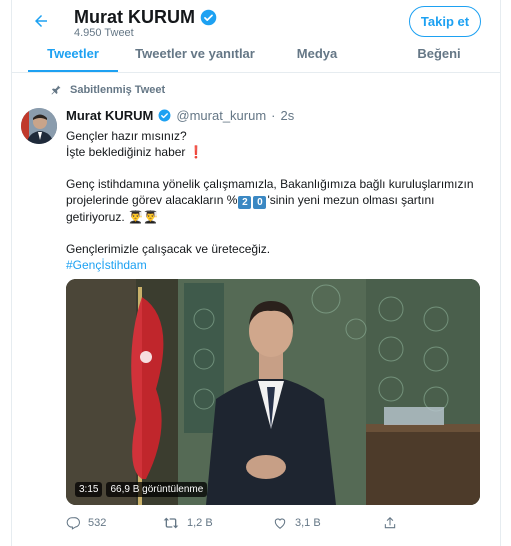  I want to click on tweet-line: Gençler hazır mısınız?, so click(126, 136).